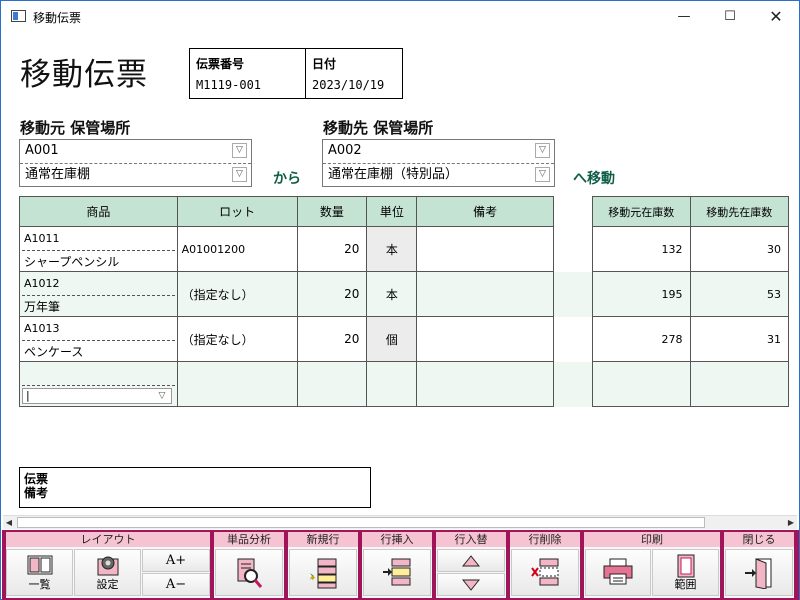  Describe the element at coordinates (39, 572) in the screenshot. I see `list-view-button: 一覧` at that location.